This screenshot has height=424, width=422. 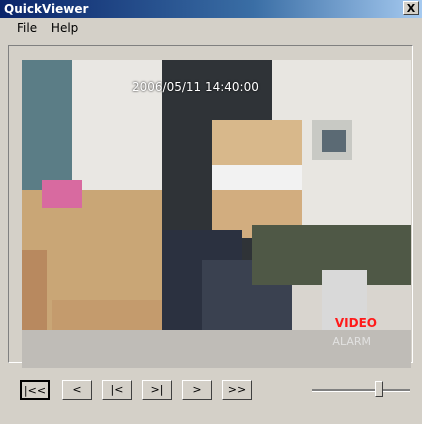 What do you see at coordinates (46, 9) in the screenshot?
I see `window-title: QuickViewer` at bounding box center [46, 9].